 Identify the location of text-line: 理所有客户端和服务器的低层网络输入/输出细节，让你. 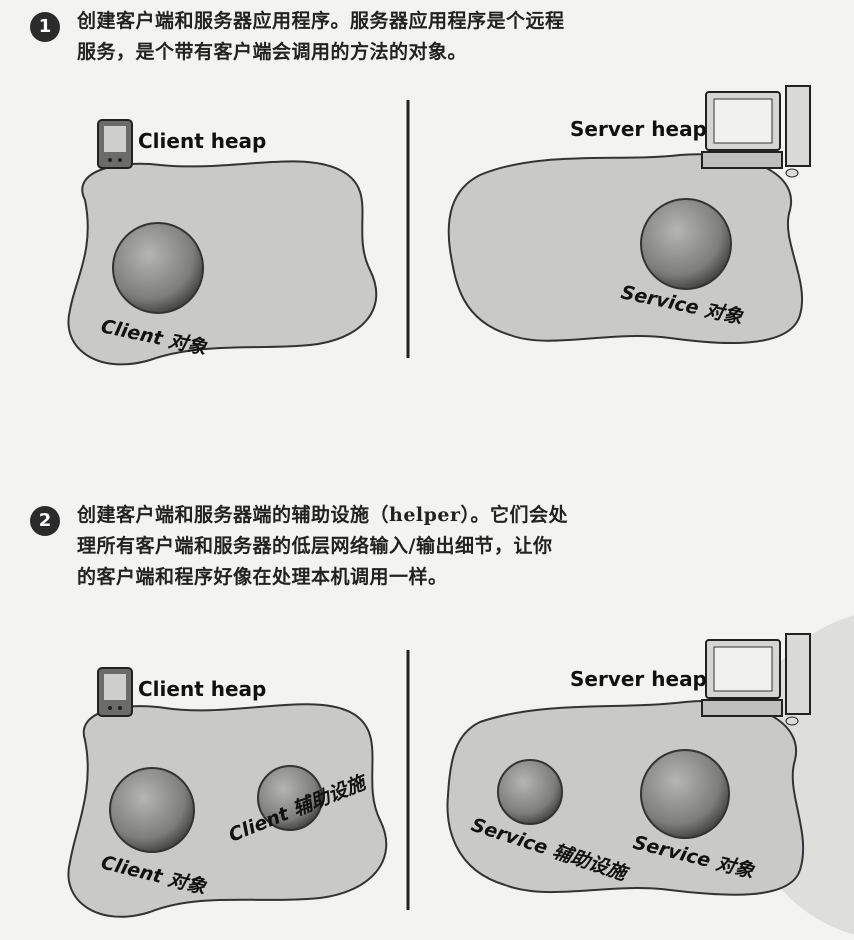
(315, 546).